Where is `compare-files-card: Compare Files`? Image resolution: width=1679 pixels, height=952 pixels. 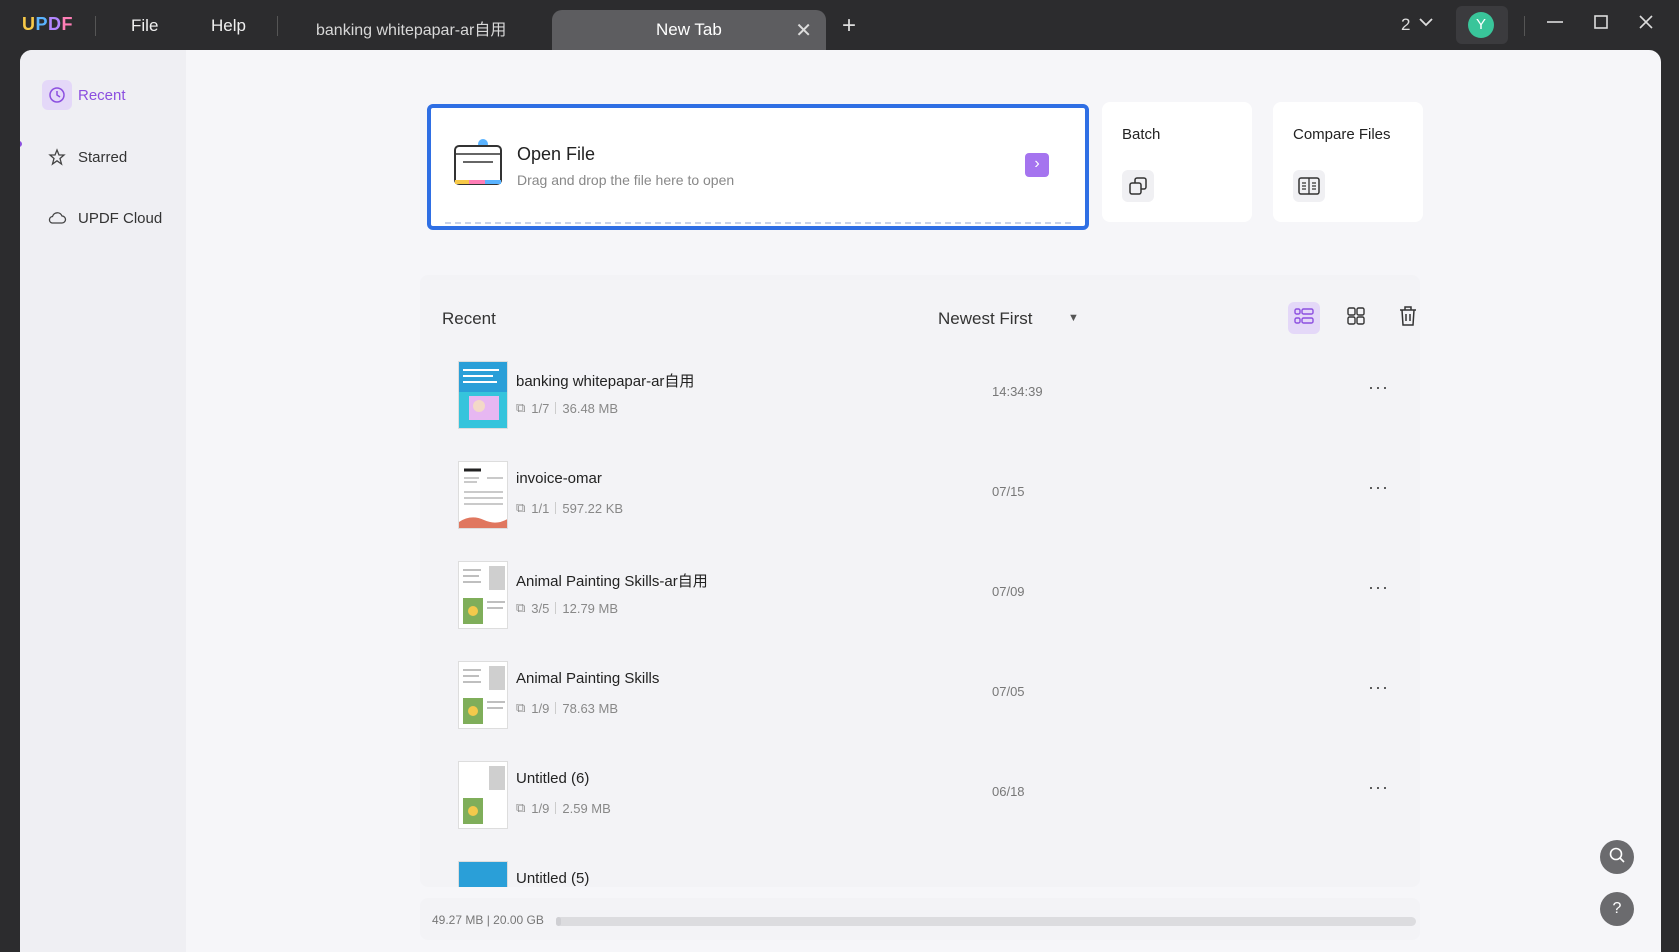
compare-files-card: Compare Files is located at coordinates (1348, 162).